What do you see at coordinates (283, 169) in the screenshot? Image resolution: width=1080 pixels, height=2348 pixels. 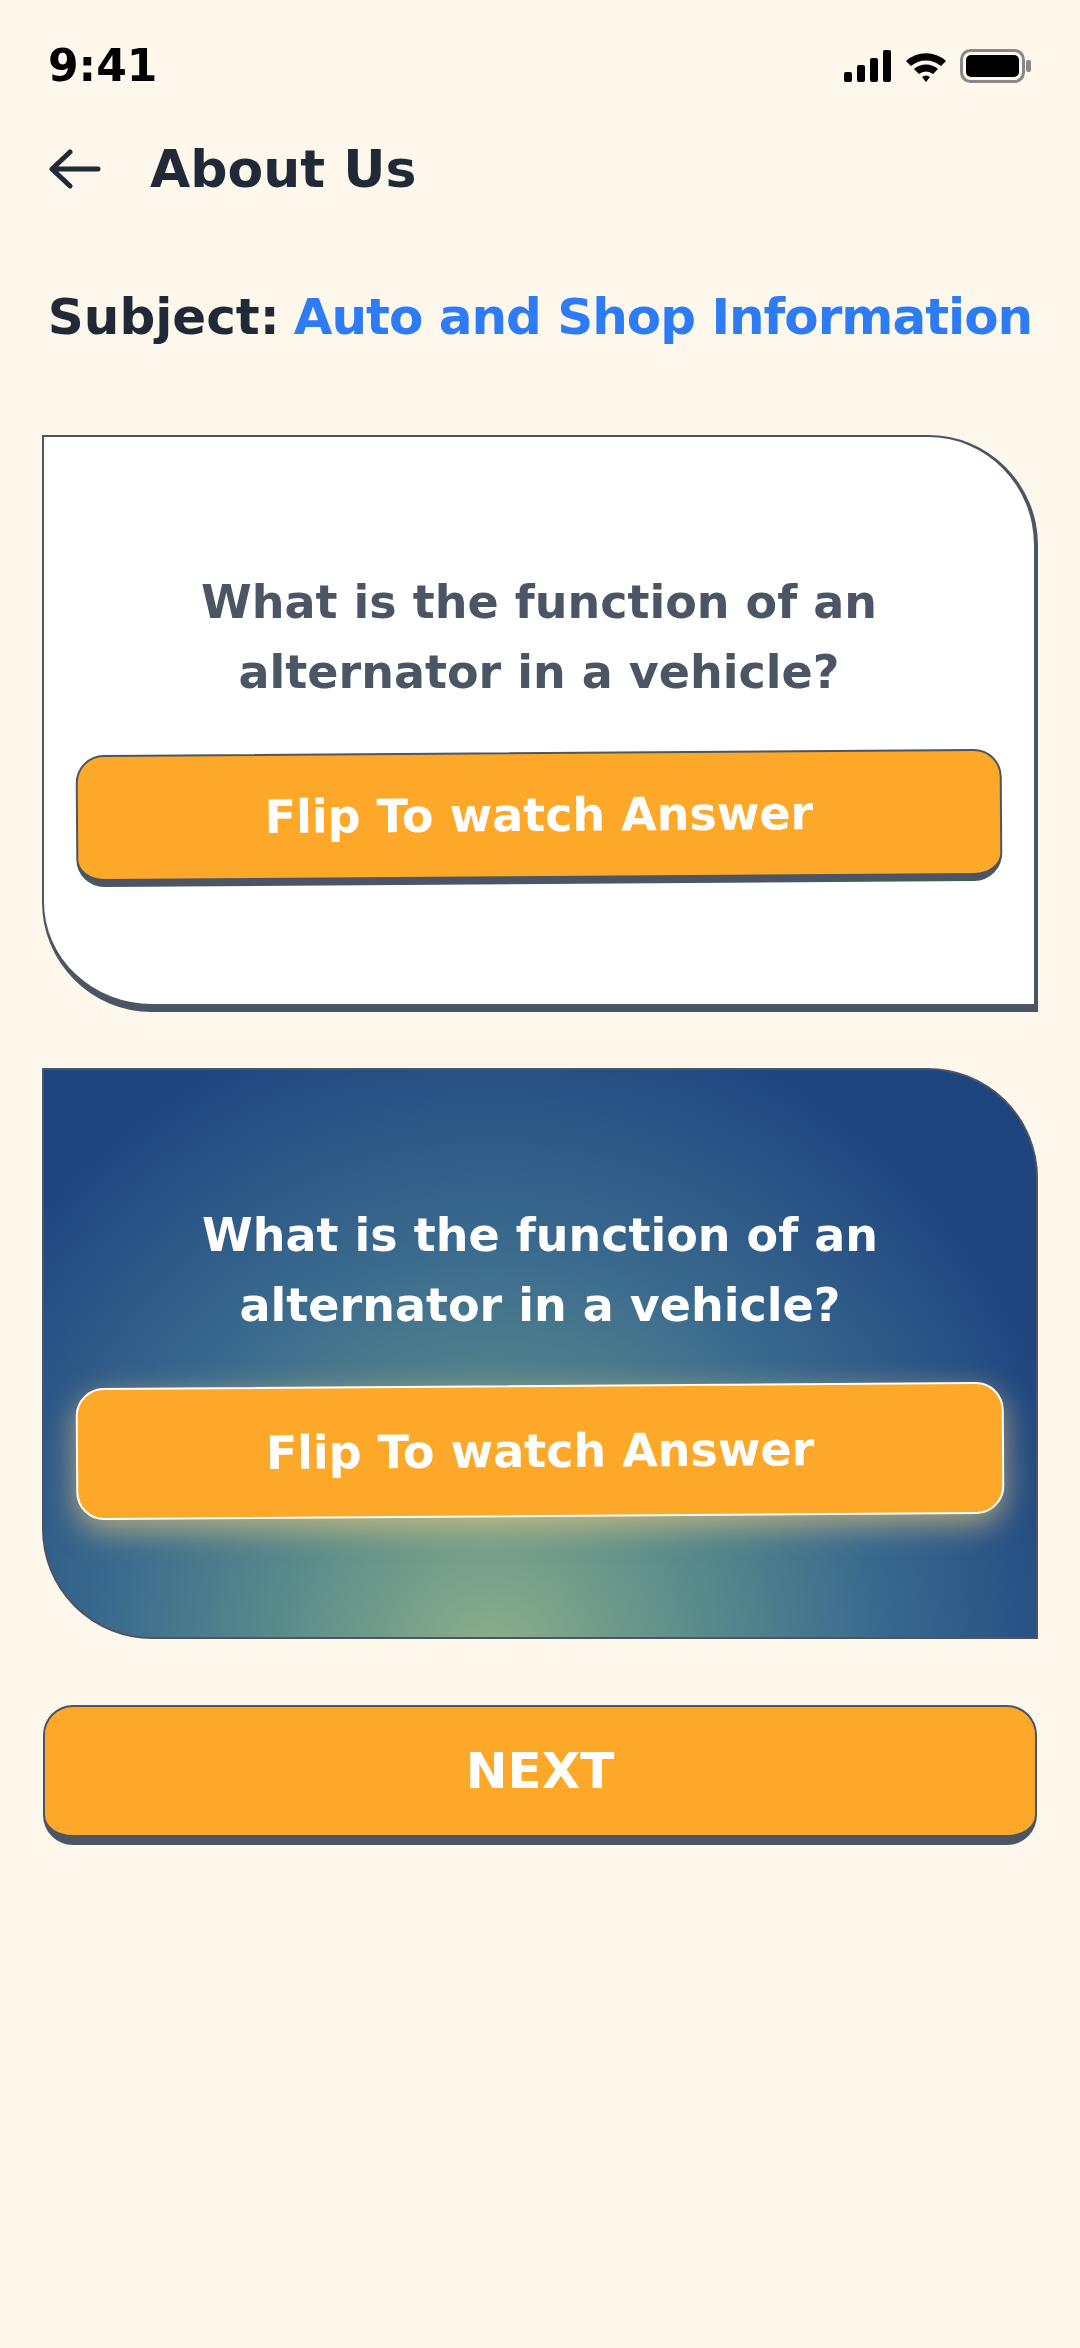 I see `page-title: About Us` at bounding box center [283, 169].